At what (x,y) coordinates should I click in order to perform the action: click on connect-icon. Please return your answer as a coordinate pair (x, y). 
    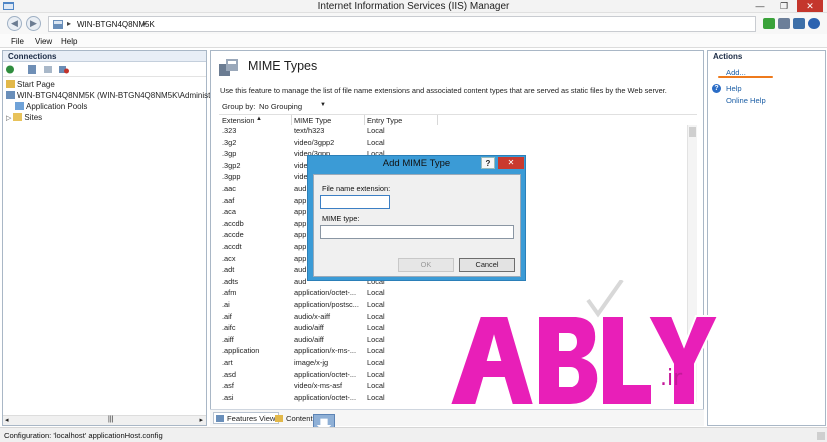
    Looking at the image, I should click on (11, 69).